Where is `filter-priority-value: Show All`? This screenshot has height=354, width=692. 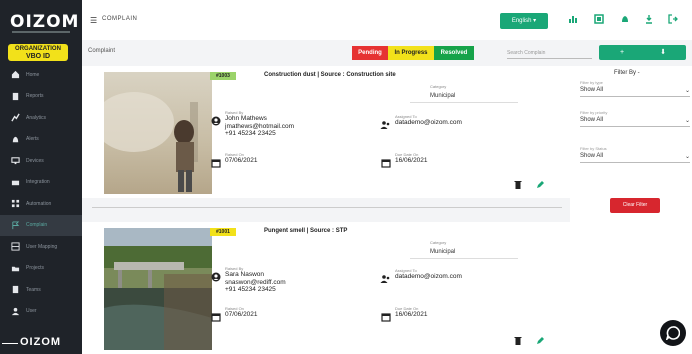
filter-priority-value: Show All is located at coordinates (592, 120).